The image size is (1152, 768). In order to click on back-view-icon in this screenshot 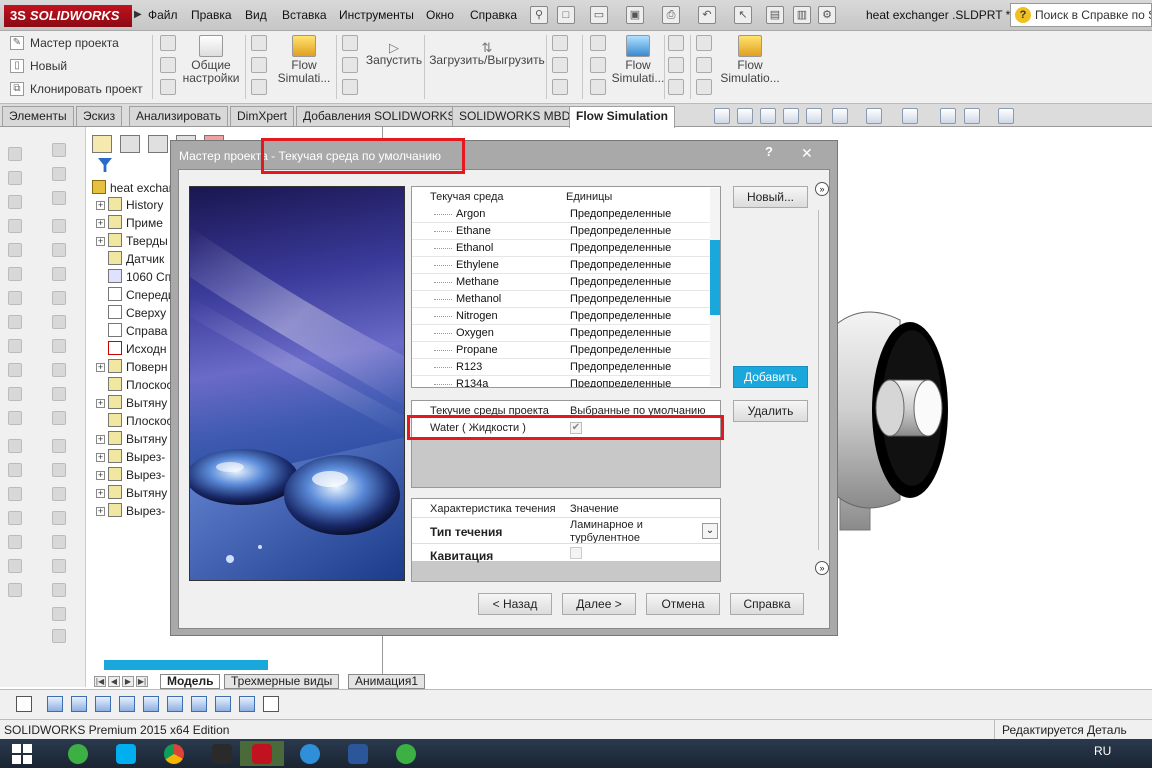, I will do `click(79, 704)`.